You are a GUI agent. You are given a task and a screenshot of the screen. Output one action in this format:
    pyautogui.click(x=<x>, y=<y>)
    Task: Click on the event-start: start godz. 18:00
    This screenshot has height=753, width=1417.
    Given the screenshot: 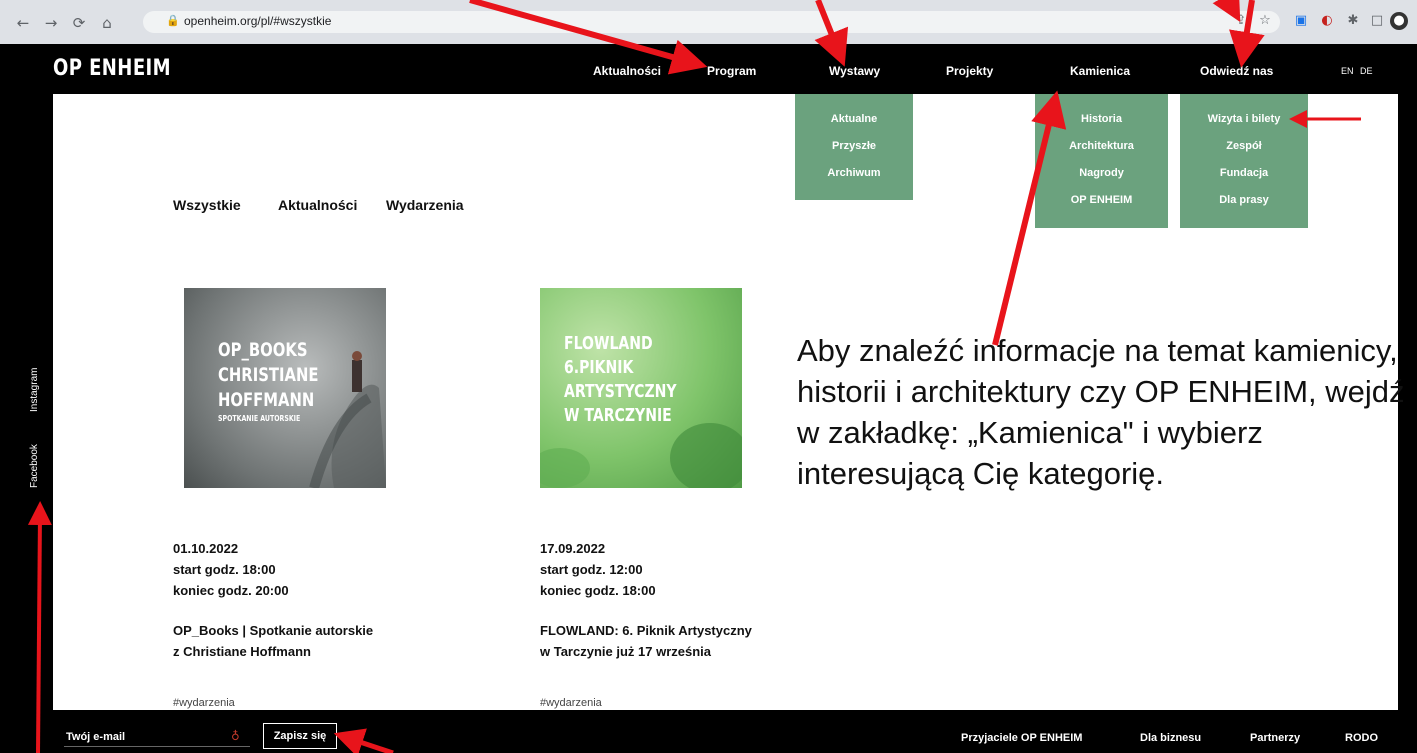 What is the action you would take?
    pyautogui.click(x=224, y=569)
    